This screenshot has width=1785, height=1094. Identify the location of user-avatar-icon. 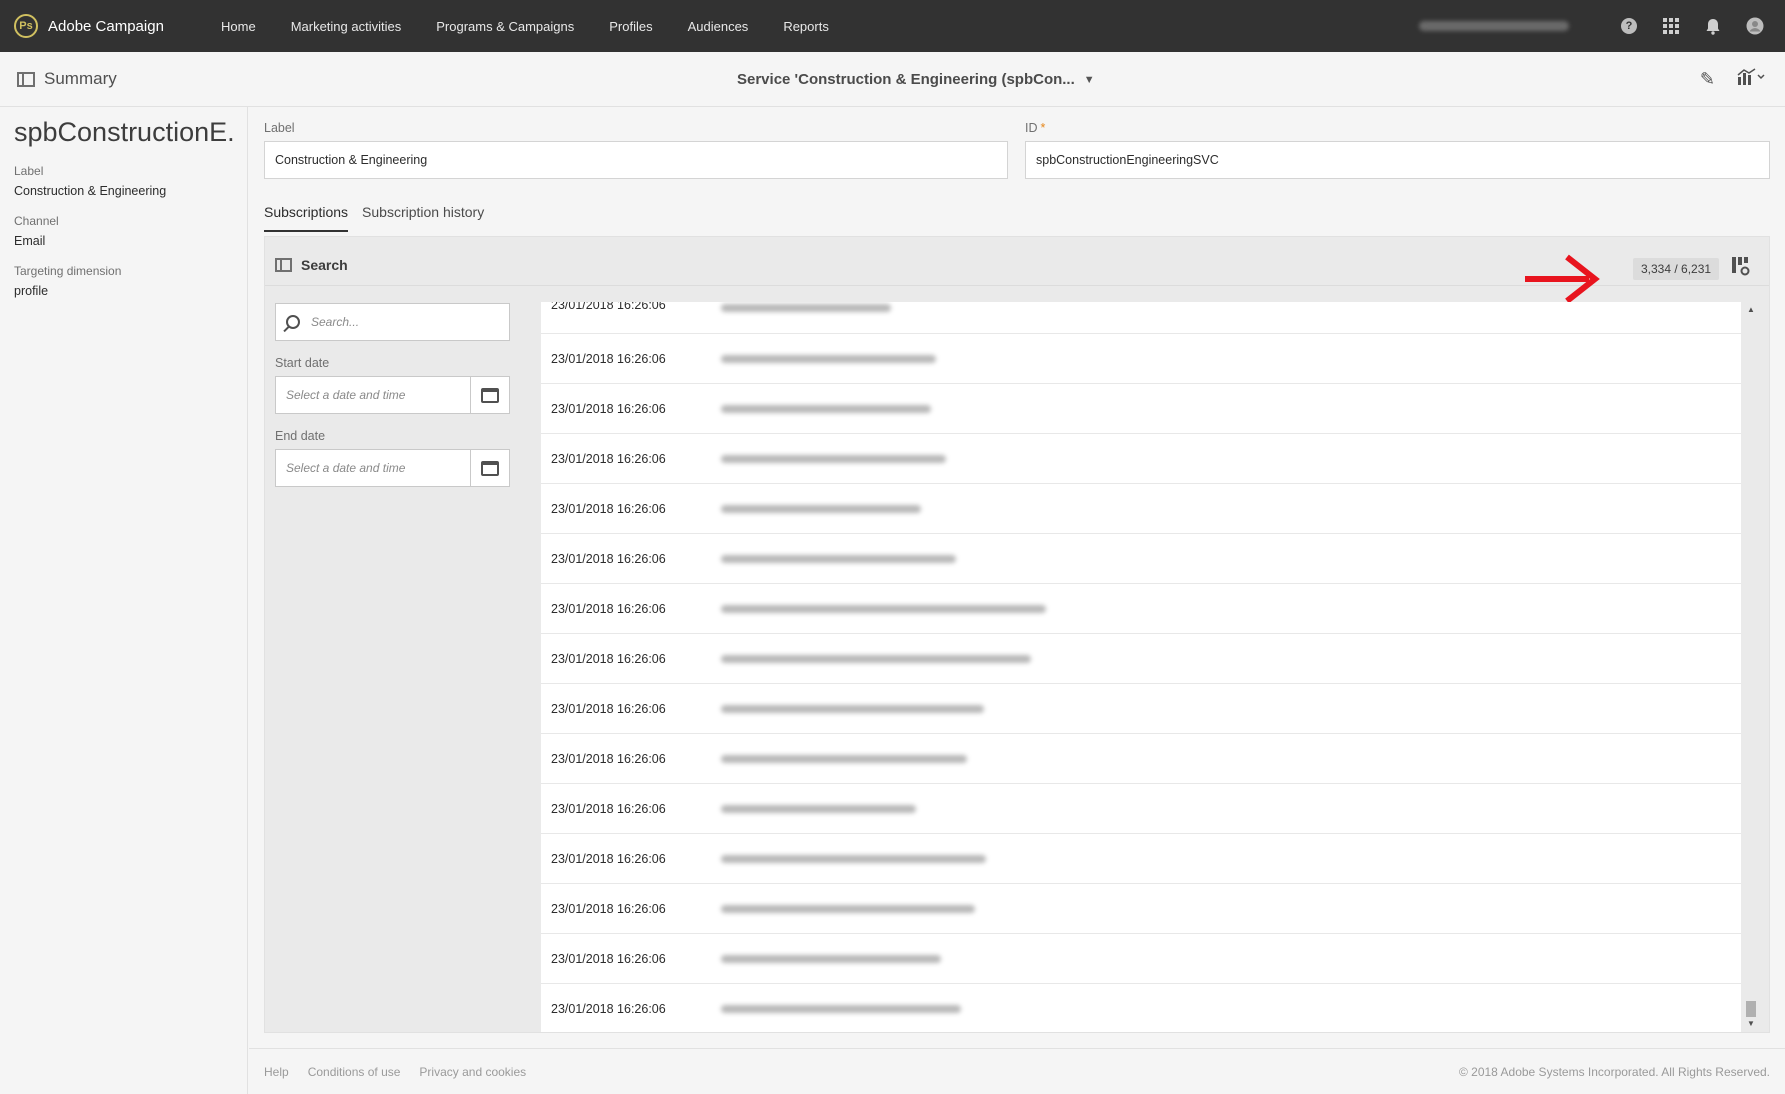
(1755, 26).